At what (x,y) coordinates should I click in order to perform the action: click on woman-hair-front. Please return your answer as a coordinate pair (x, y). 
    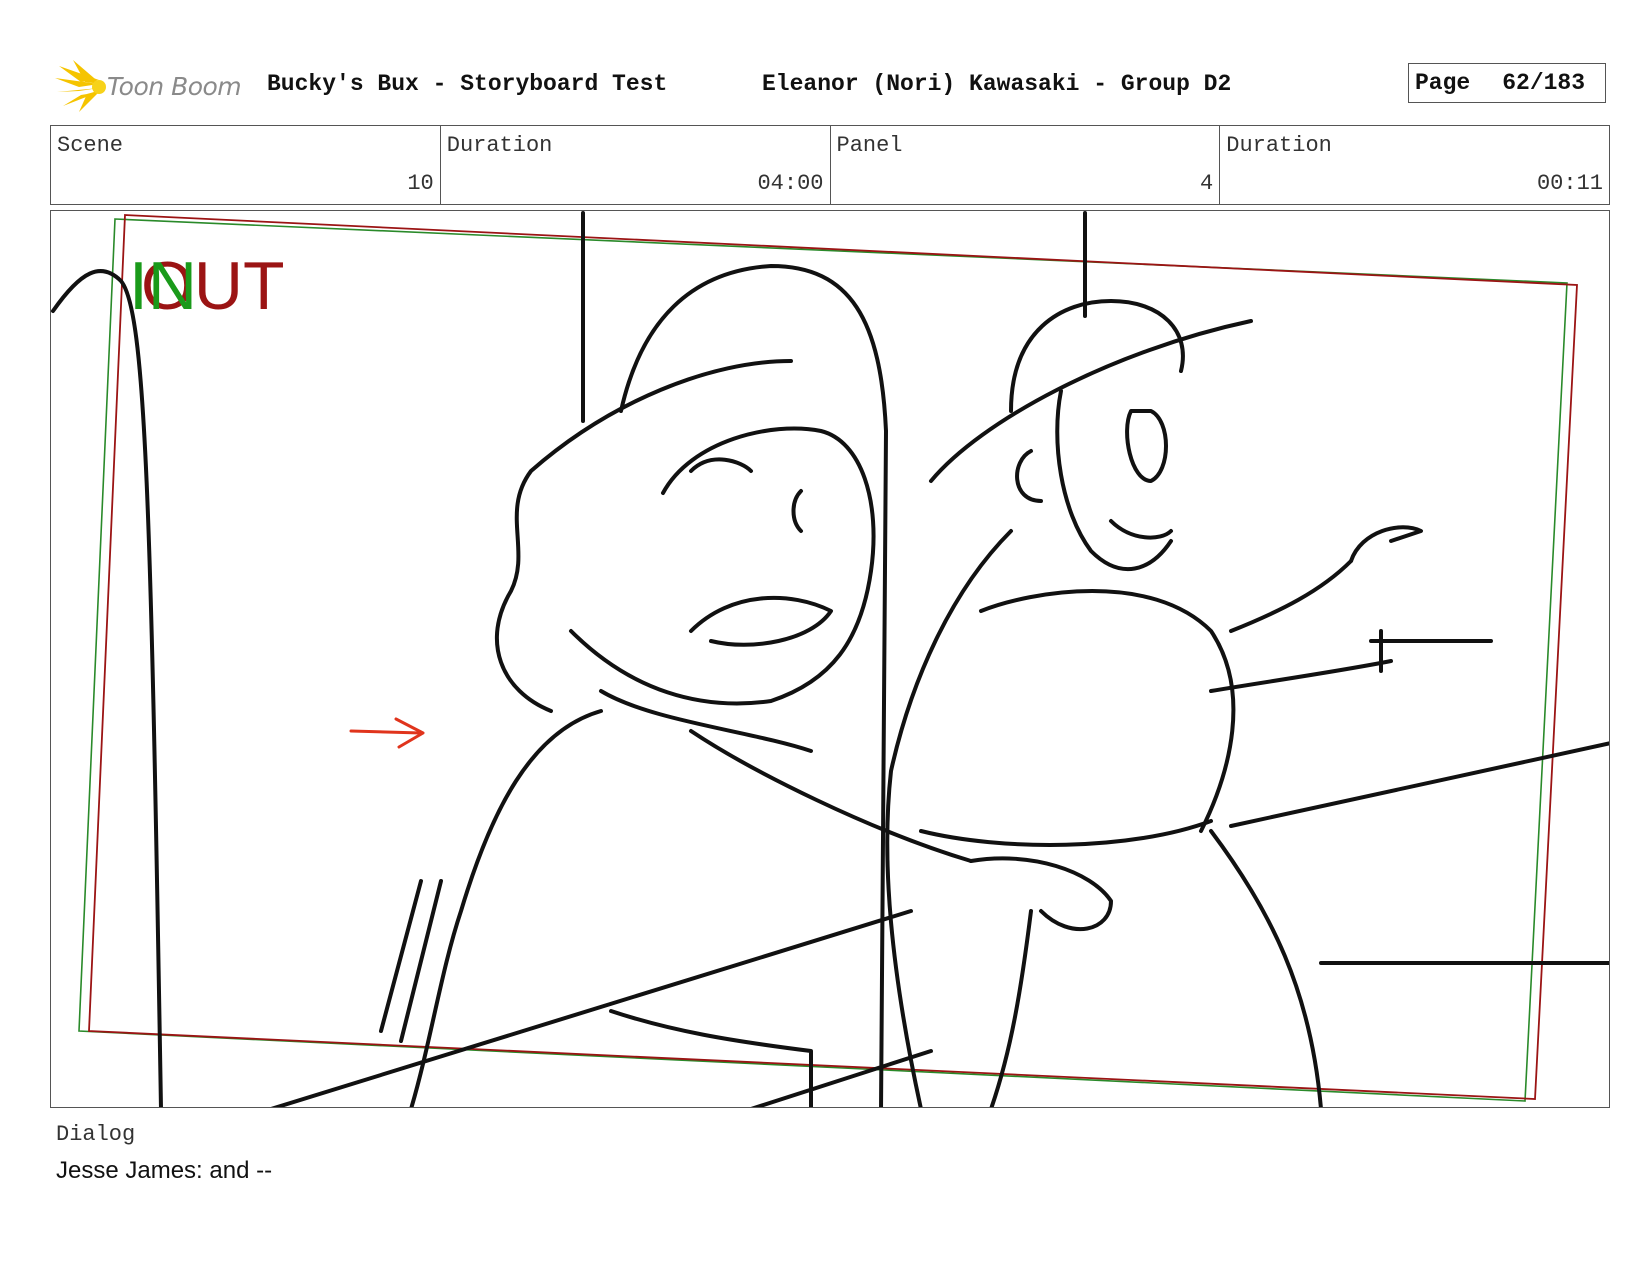
    Looking at the image, I should click on (643, 536).